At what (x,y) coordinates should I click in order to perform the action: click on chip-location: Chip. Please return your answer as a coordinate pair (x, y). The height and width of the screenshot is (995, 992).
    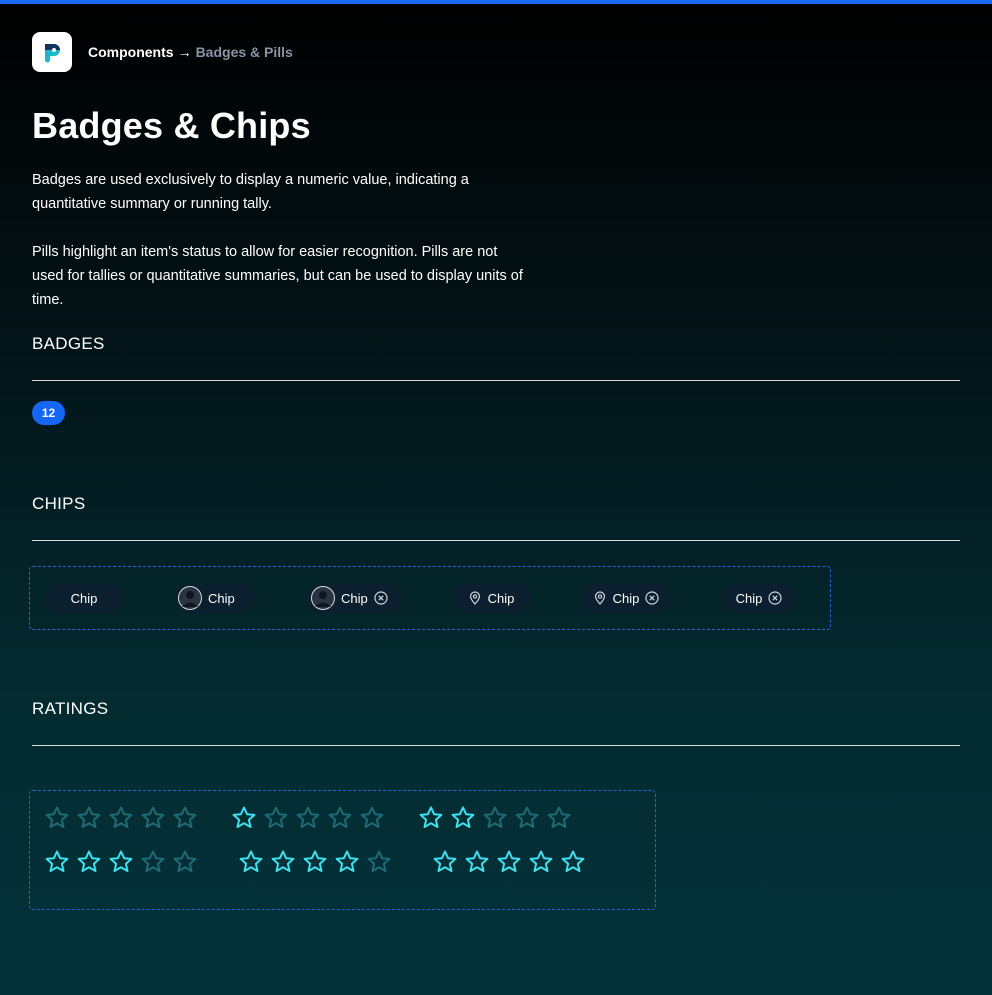
    Looking at the image, I should click on (491, 598).